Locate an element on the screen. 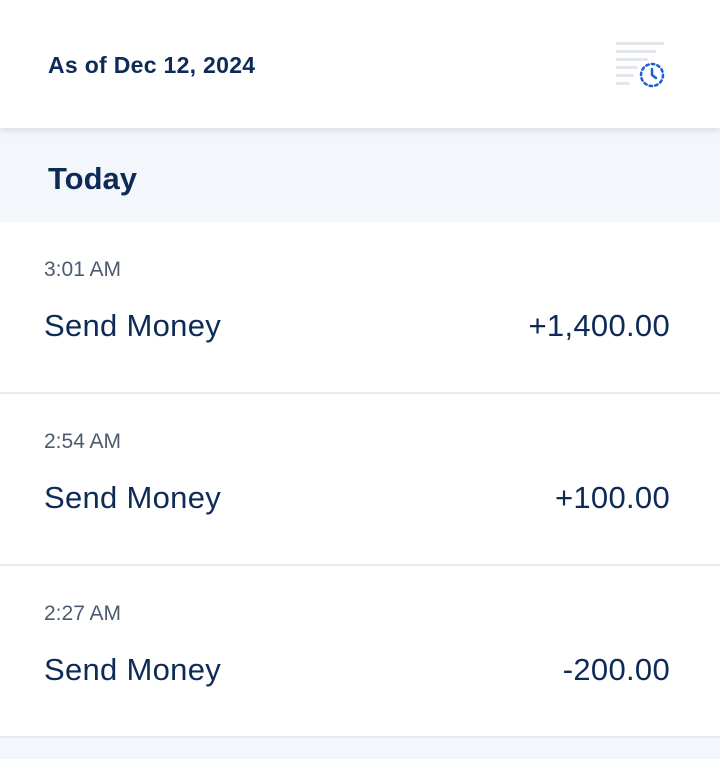  as-of-date: As of Dec 12, 2024 is located at coordinates (152, 65).